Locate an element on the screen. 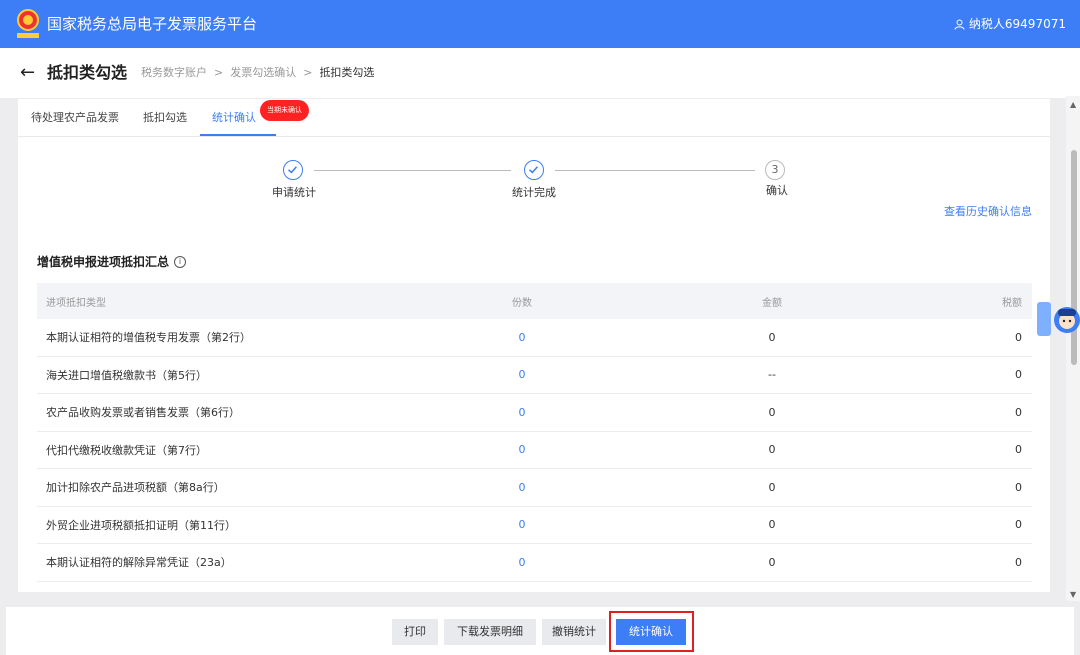 This screenshot has width=1080, height=655. step-label-confirm: 确认 is located at coordinates (777, 190).